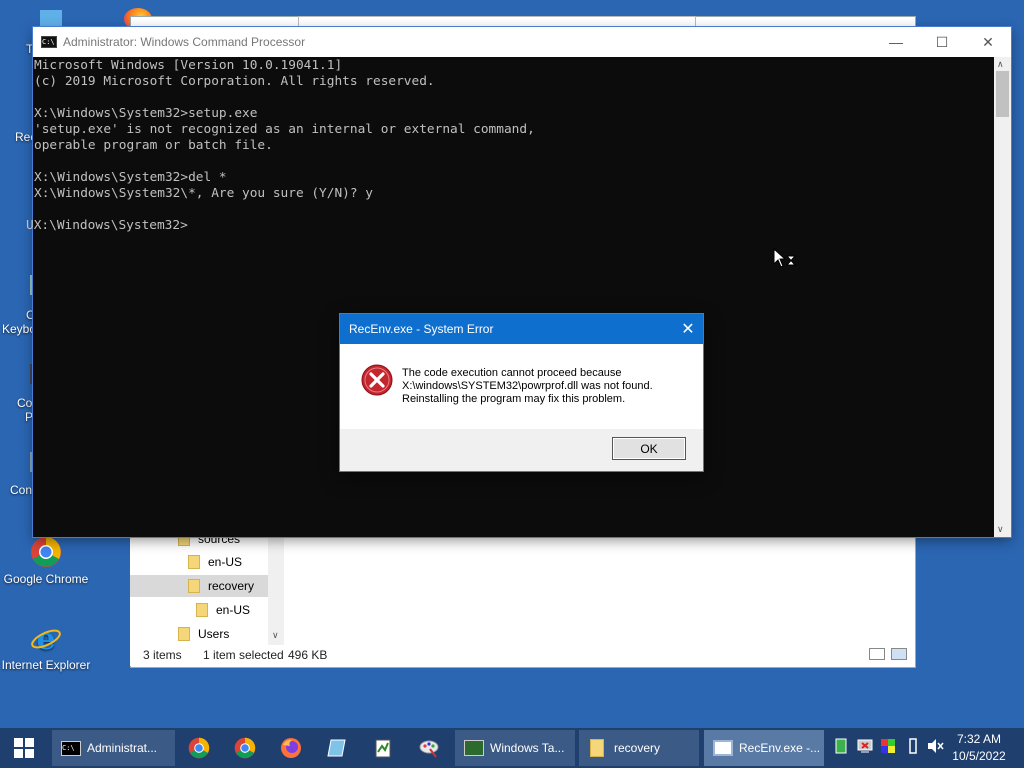  I want to click on close-button: ✕, so click(988, 42).